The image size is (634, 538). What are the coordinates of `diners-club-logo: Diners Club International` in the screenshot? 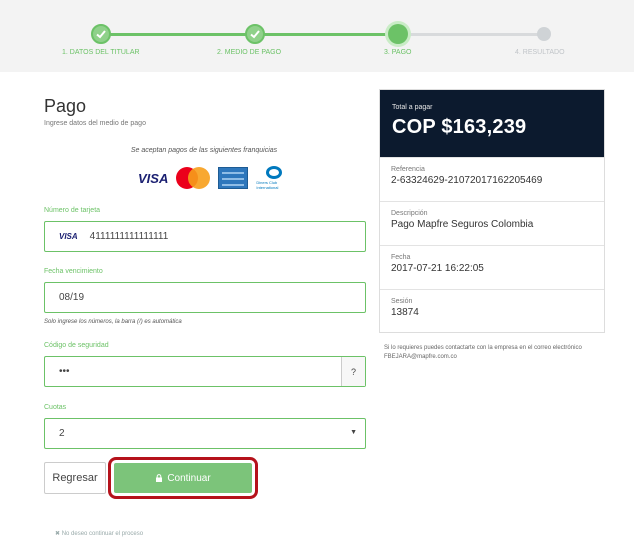 It's located at (274, 178).